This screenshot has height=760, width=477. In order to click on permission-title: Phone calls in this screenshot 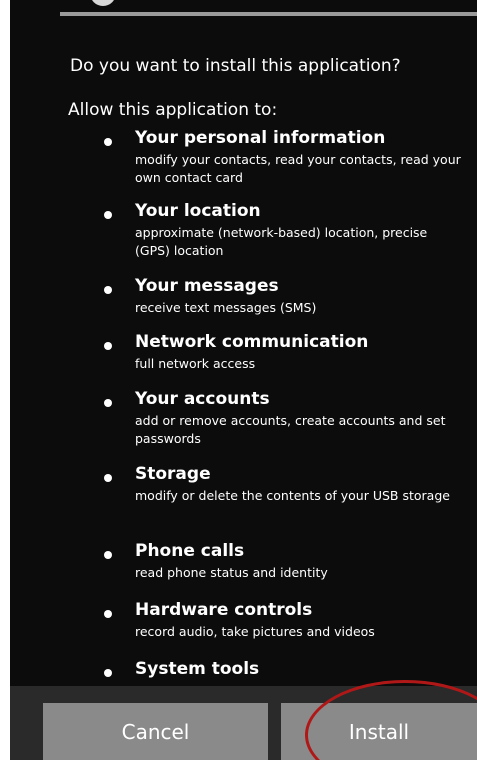, I will do `click(190, 551)`.